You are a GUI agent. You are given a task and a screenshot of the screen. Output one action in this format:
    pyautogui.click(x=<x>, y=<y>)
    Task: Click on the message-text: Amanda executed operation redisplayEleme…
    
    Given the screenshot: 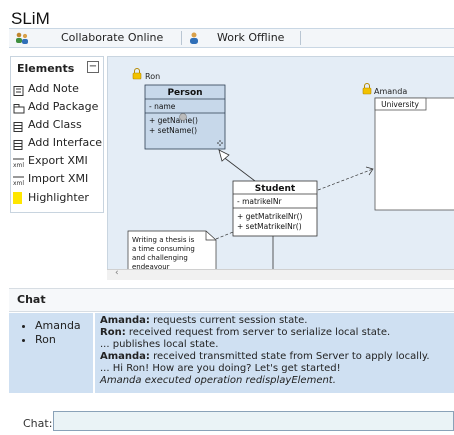 What is the action you would take?
    pyautogui.click(x=218, y=380)
    